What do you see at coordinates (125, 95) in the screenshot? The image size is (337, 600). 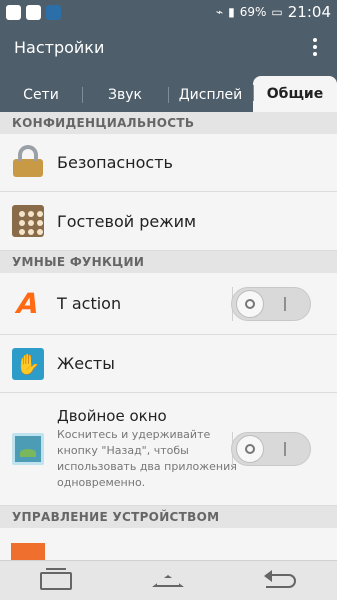 I see `tab-sound: Звук` at bounding box center [125, 95].